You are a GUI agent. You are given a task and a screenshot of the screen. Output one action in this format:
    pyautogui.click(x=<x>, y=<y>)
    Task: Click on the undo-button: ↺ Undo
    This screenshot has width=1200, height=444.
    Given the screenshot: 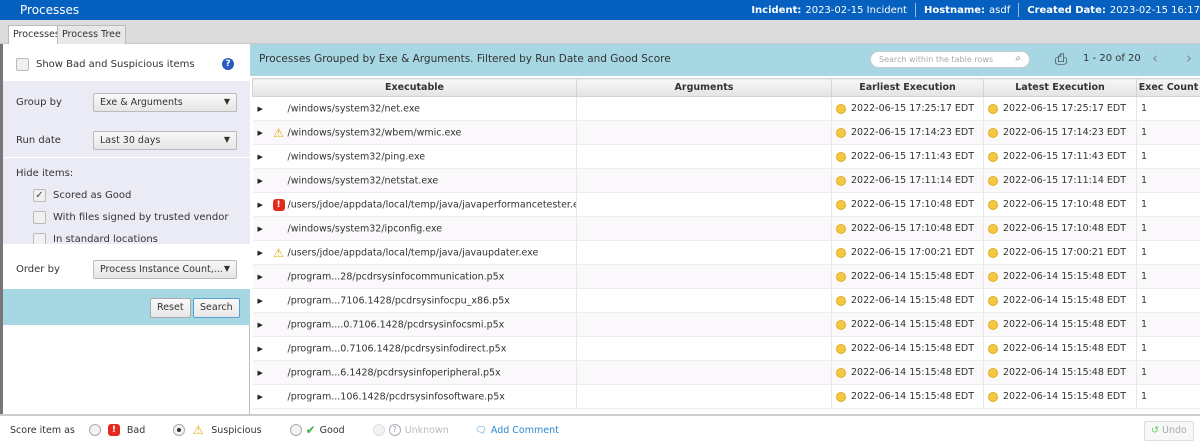 What is the action you would take?
    pyautogui.click(x=1169, y=431)
    